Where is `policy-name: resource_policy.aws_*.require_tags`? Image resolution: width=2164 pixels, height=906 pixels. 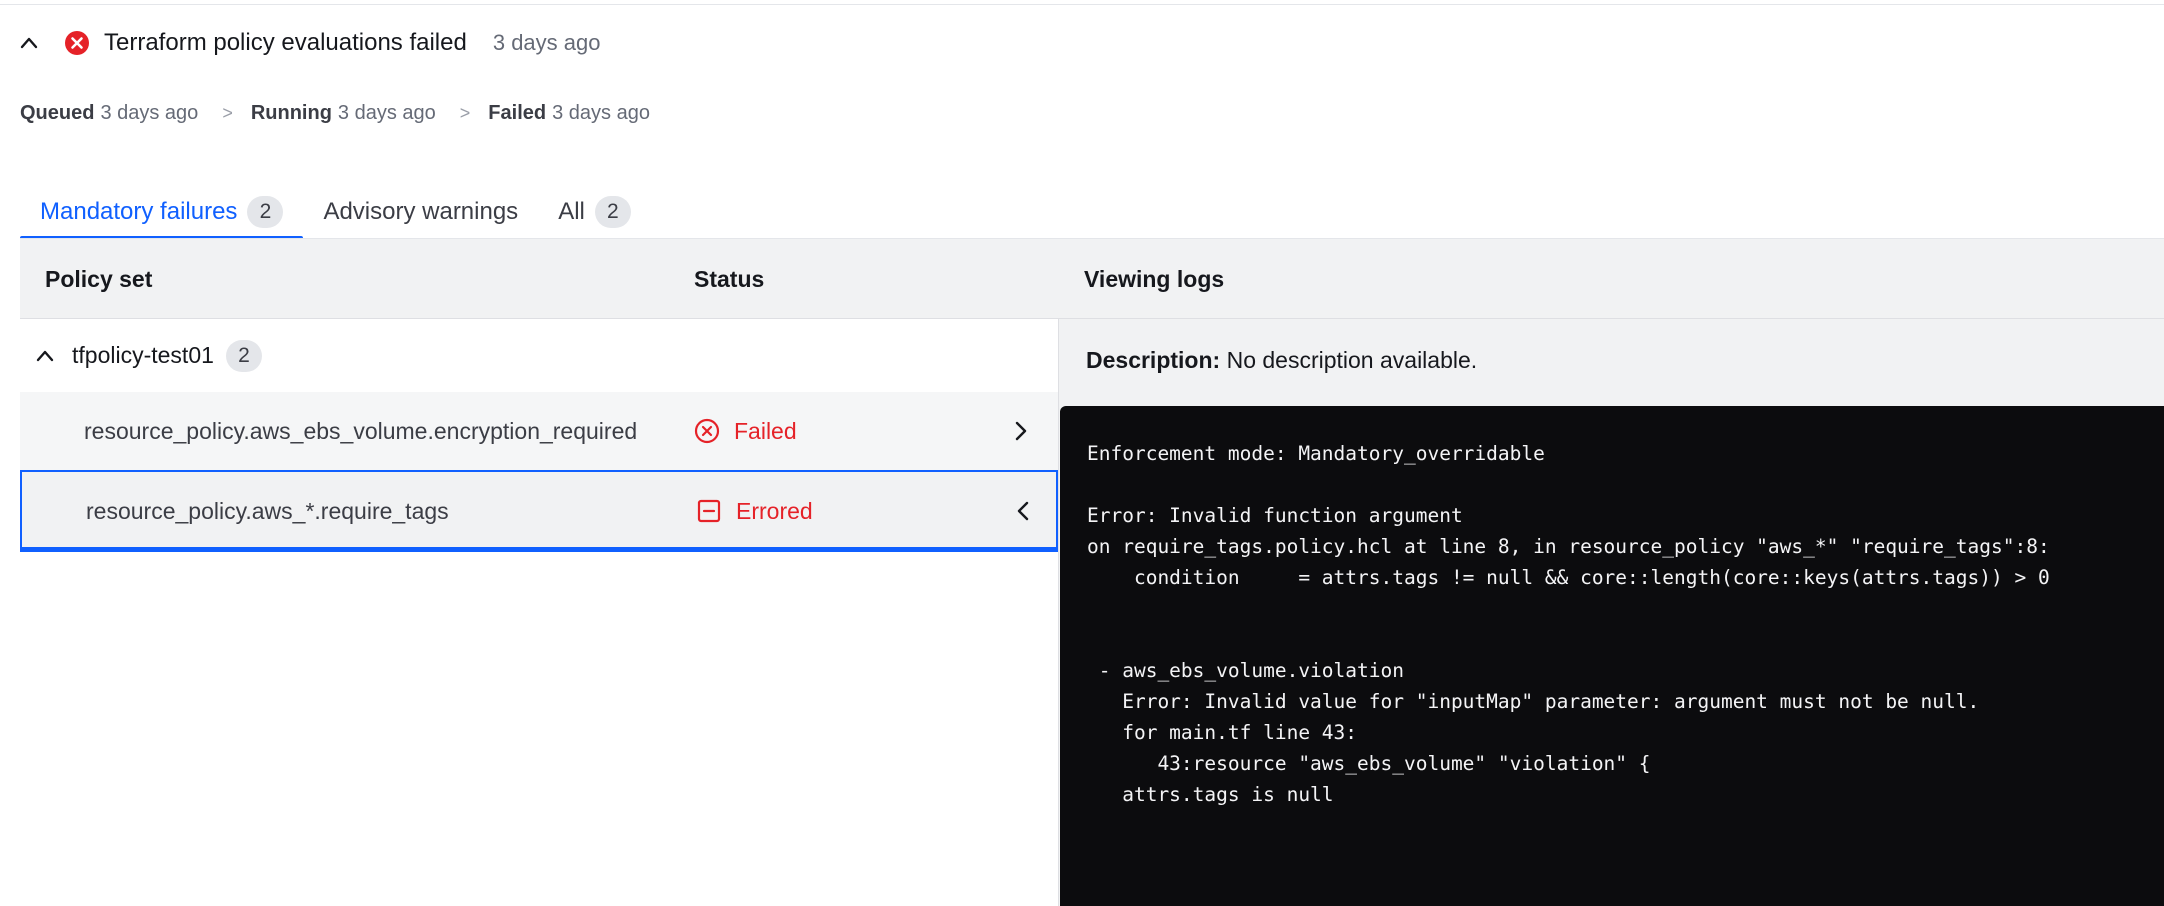
policy-name: resource_policy.aws_*.require_tags is located at coordinates (267, 510).